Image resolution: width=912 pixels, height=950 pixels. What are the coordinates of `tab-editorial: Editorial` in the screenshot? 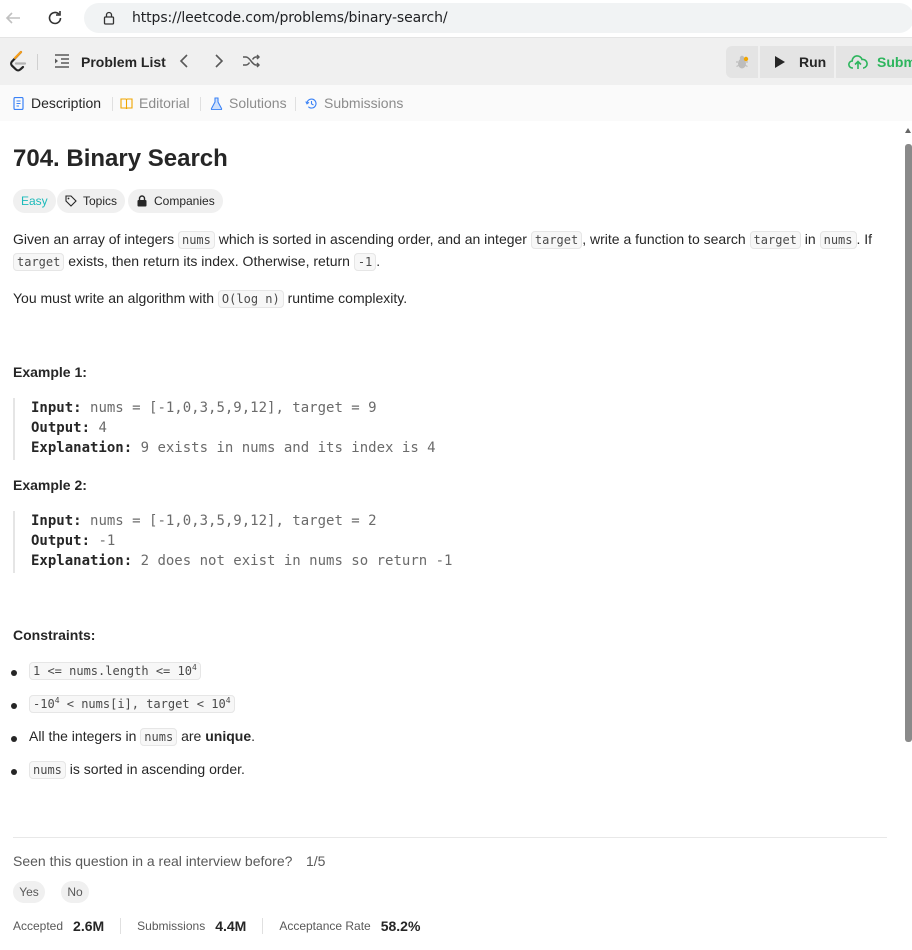 It's located at (155, 103).